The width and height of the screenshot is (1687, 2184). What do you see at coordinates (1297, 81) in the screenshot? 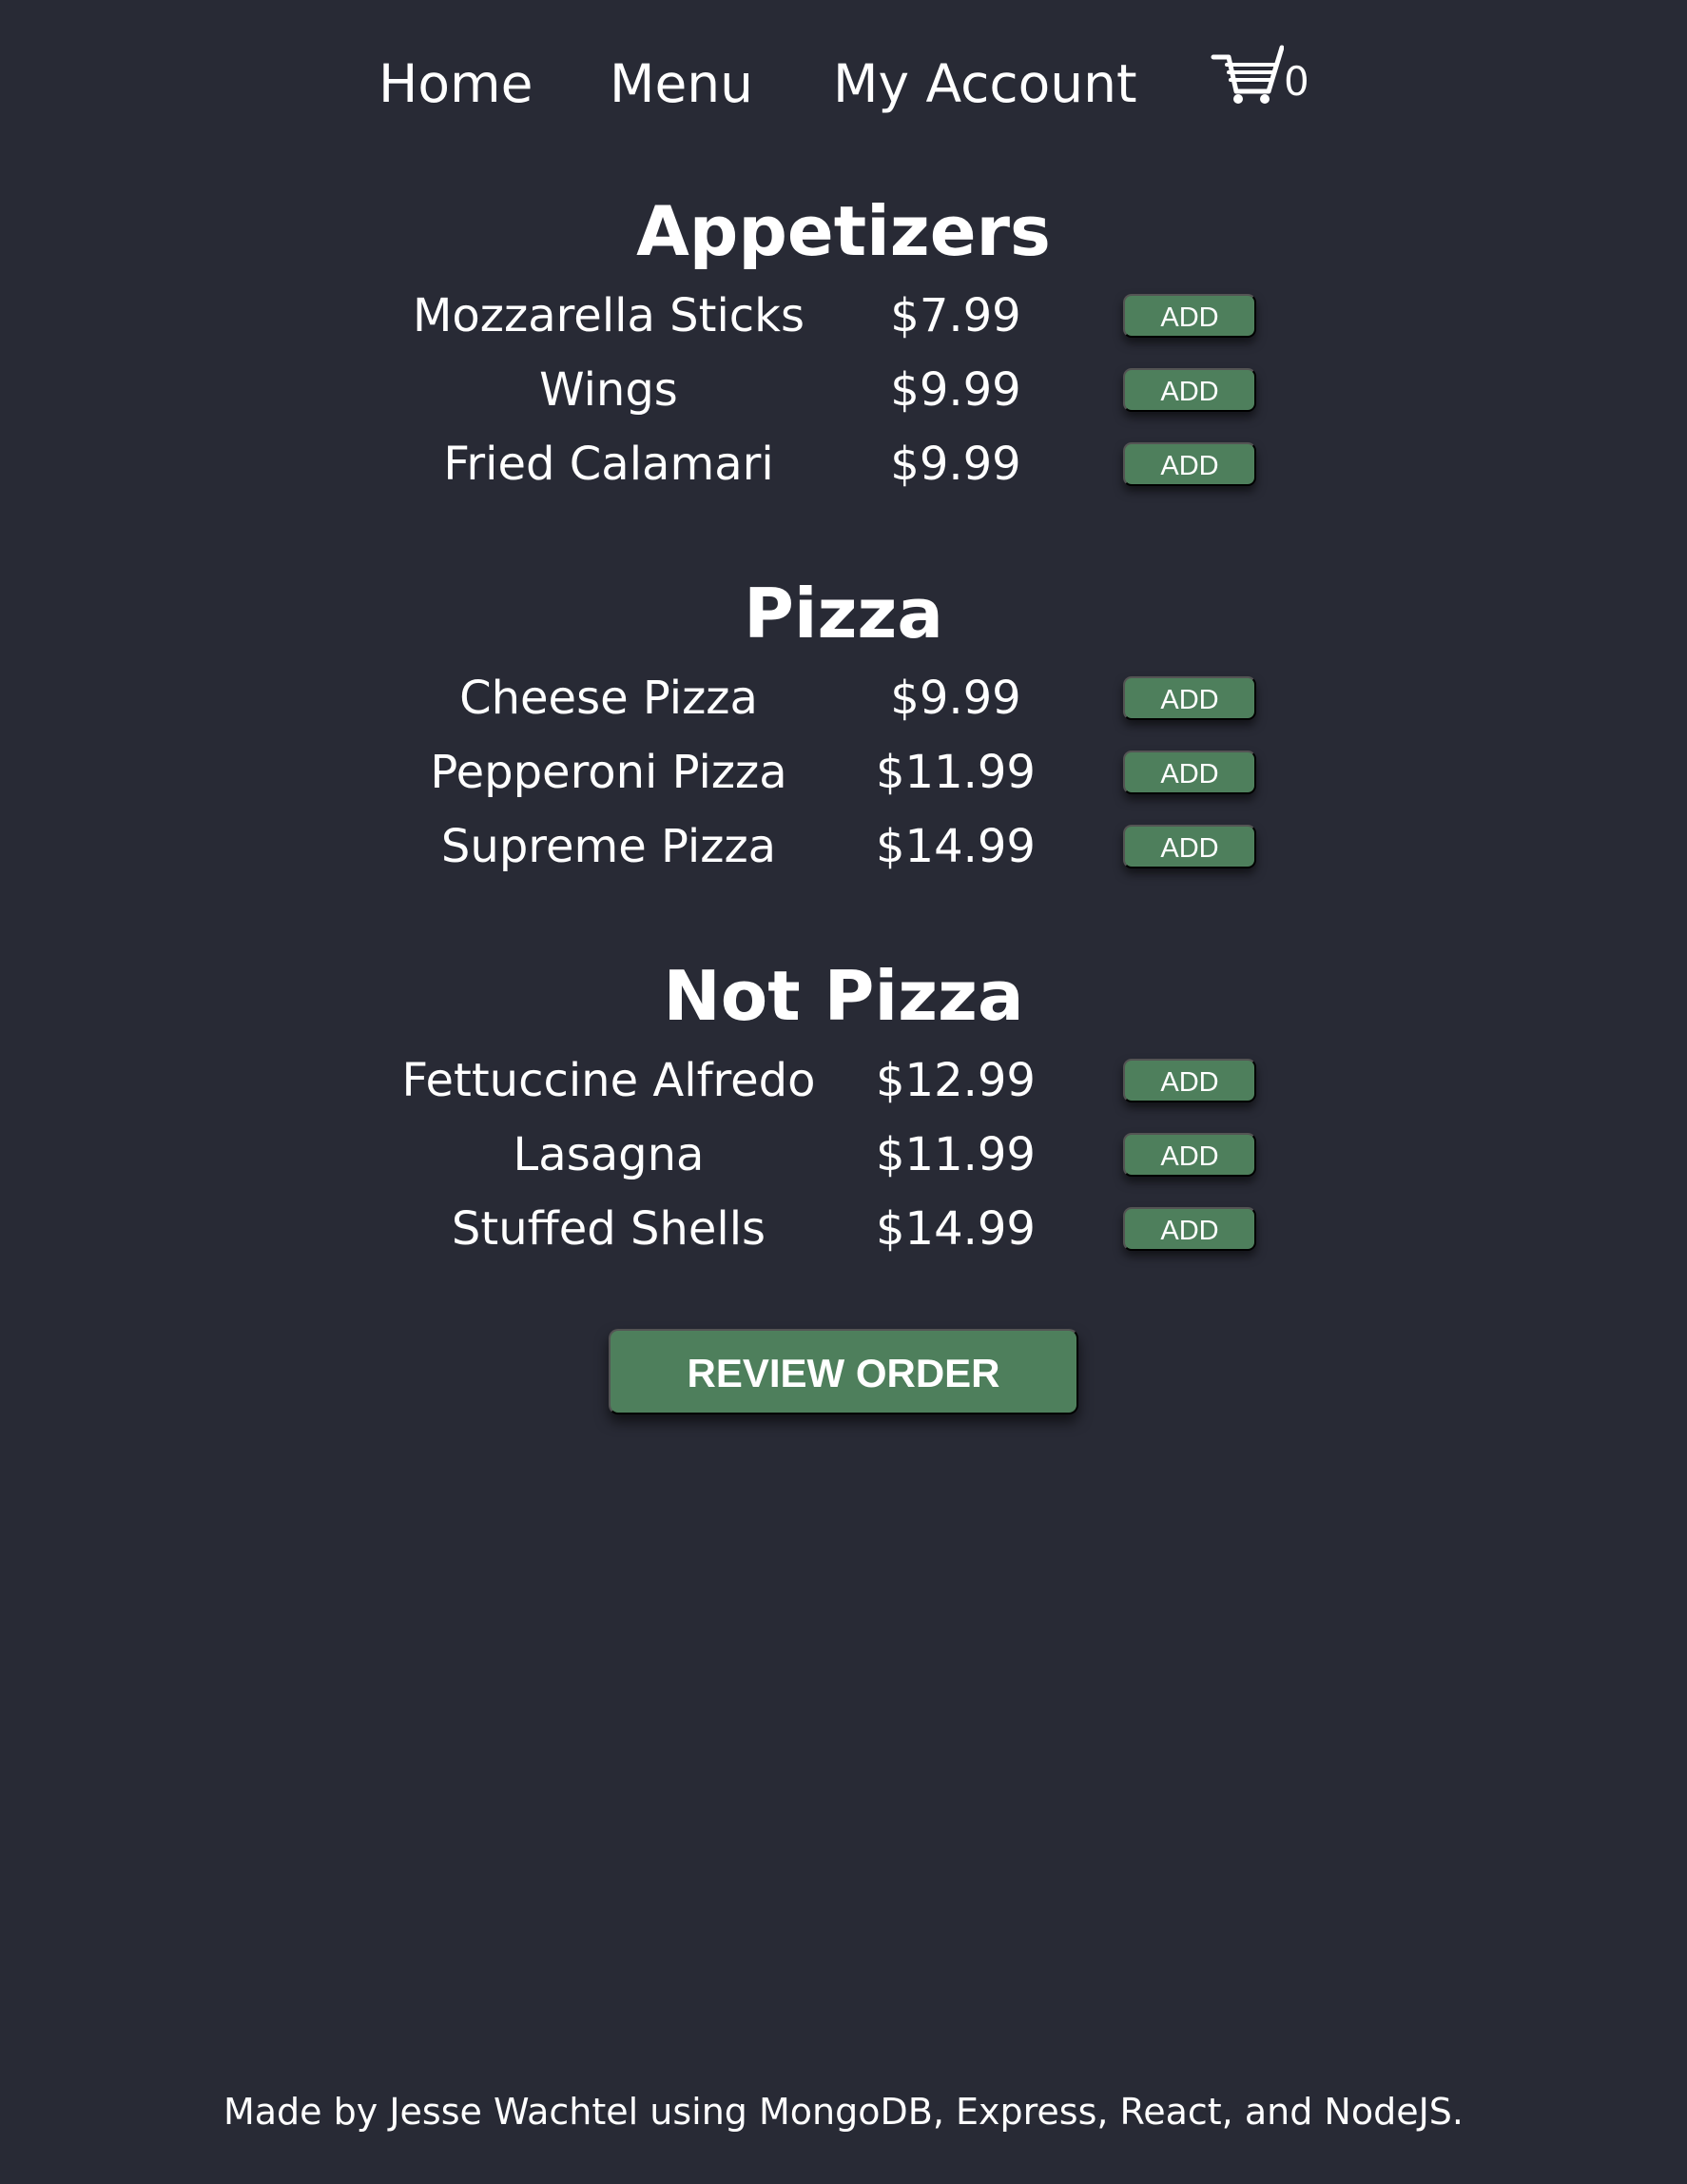
I see `cart-count-badge: 0` at bounding box center [1297, 81].